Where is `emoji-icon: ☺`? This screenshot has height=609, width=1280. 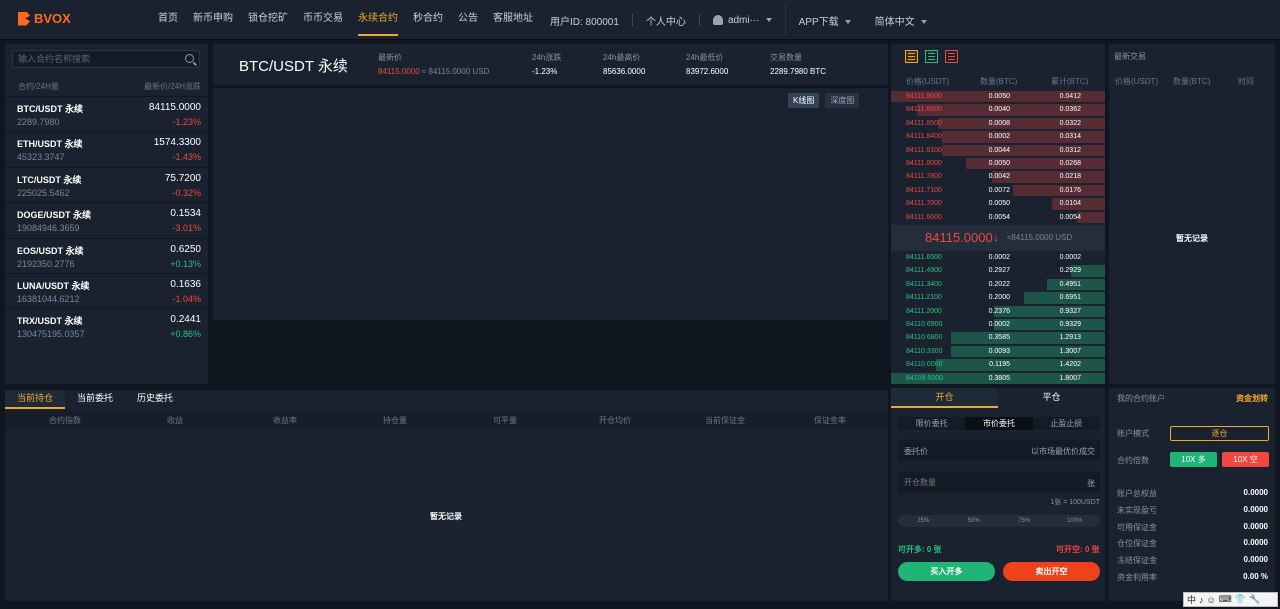
emoji-icon: ☺ is located at coordinates (1211, 600).